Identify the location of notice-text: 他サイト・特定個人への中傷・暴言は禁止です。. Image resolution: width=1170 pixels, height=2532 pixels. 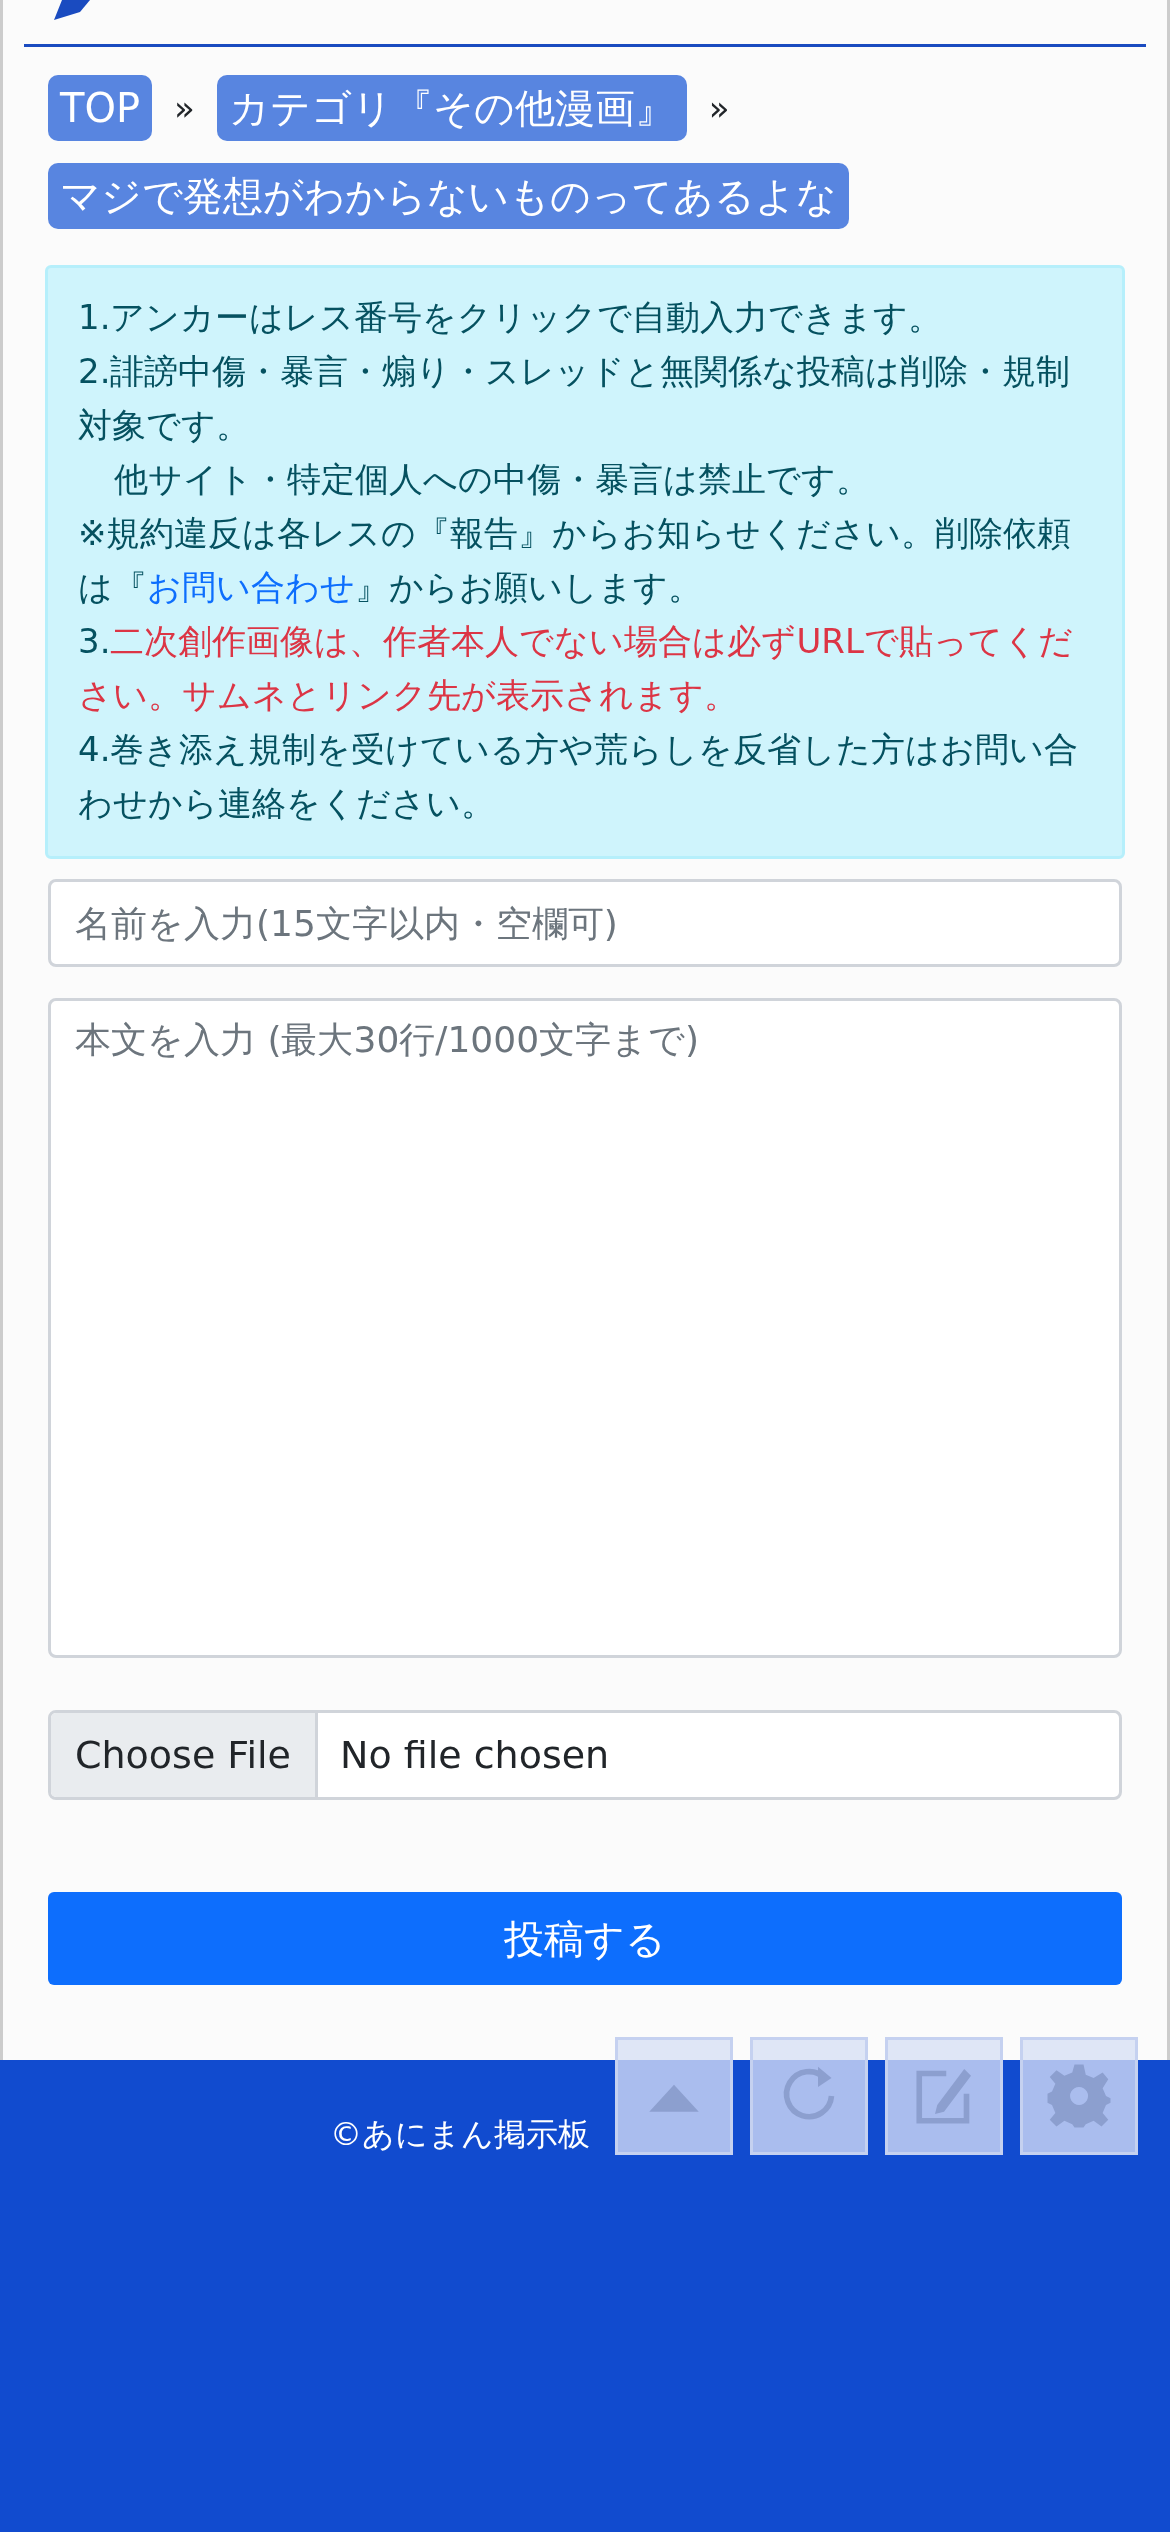
(492, 479).